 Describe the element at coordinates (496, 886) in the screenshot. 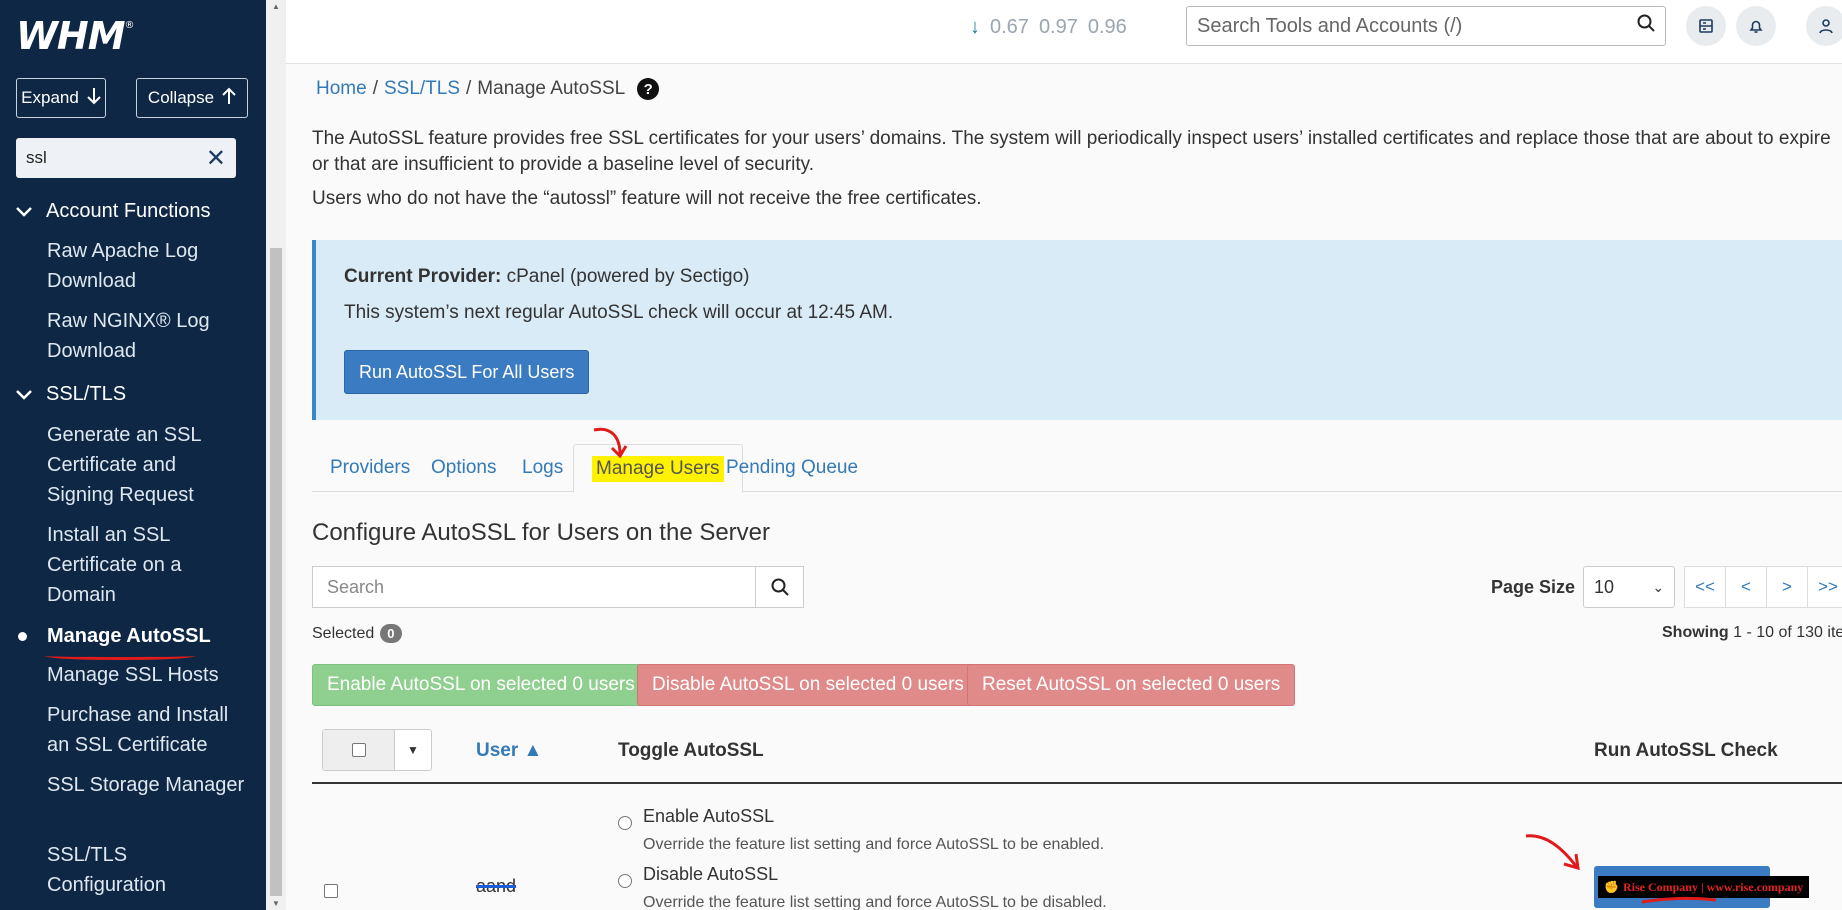

I see `row-username: aand` at that location.